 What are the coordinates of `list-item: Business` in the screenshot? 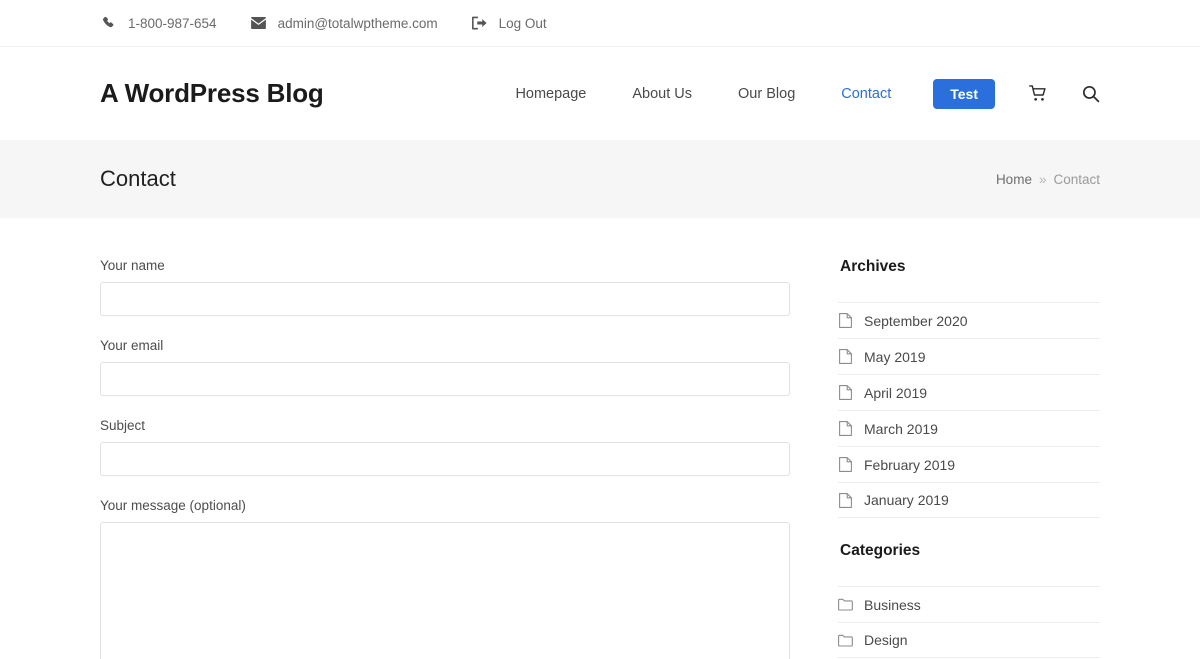 It's located at (969, 604).